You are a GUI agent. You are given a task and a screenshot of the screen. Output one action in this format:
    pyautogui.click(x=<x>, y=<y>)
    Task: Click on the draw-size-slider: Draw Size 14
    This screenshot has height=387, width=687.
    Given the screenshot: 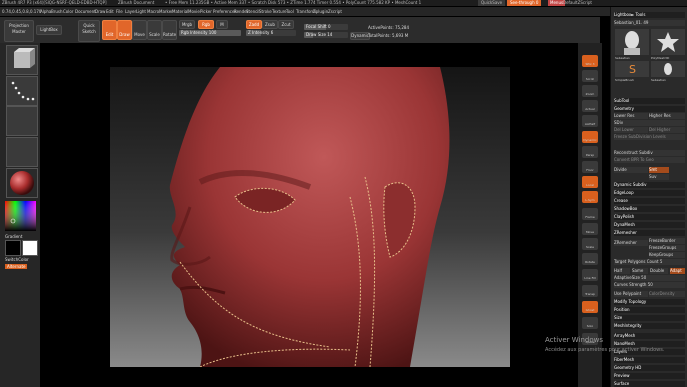 What is the action you would take?
    pyautogui.click(x=326, y=35)
    